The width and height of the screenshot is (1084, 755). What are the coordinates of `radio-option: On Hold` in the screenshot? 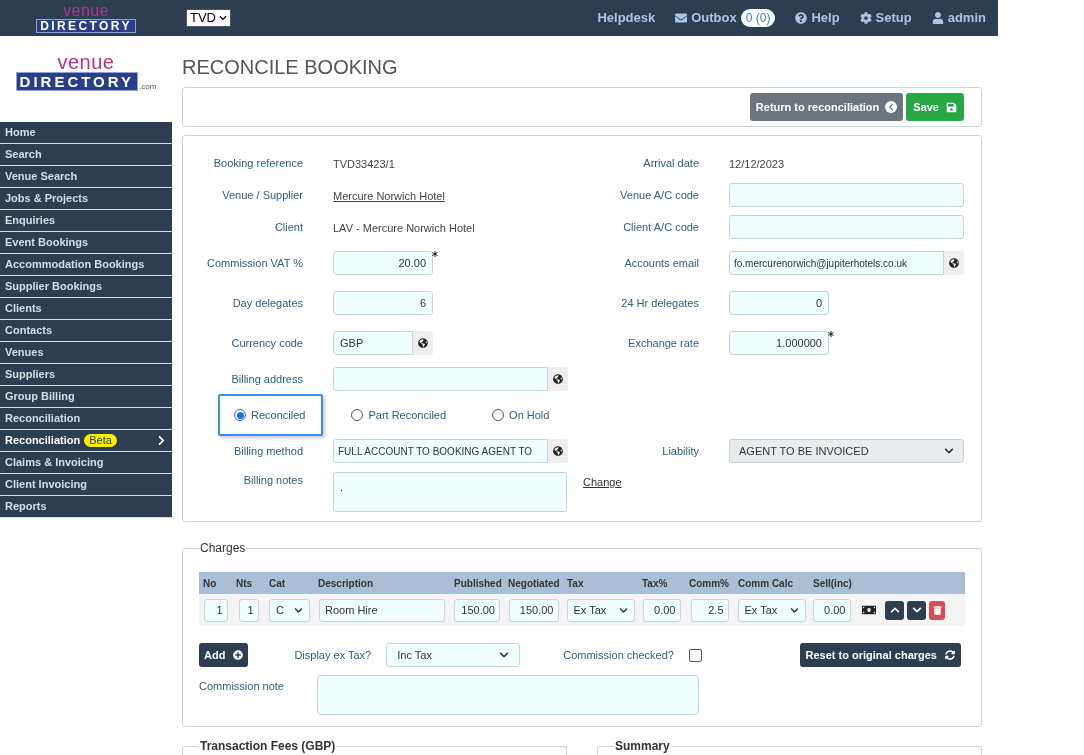 It's located at (522, 415).